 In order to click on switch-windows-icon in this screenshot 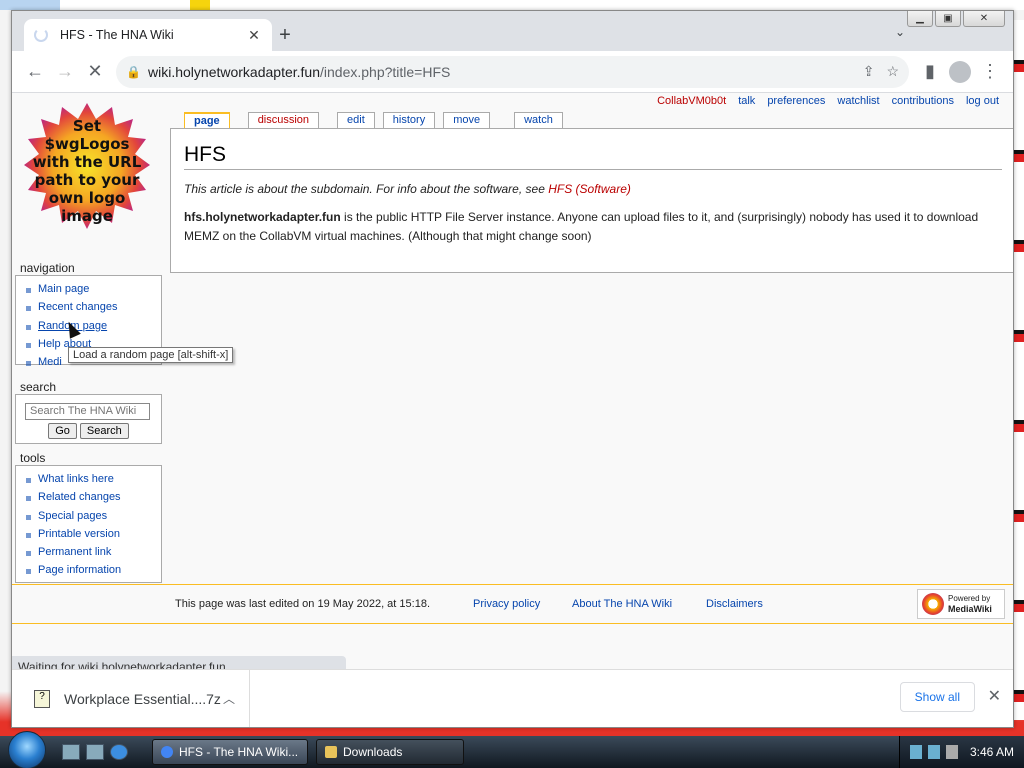, I will do `click(95, 752)`.